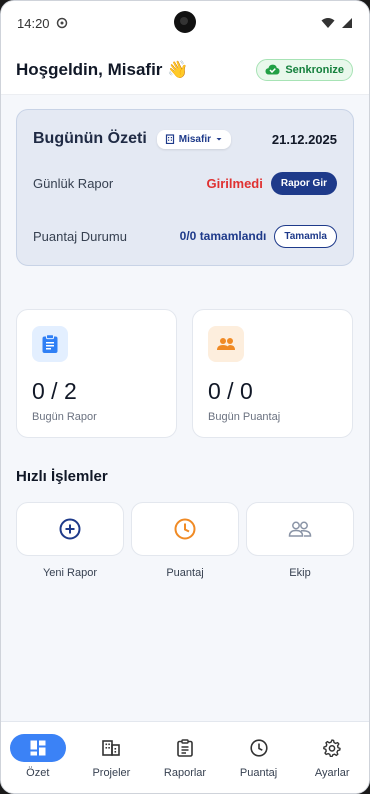 This screenshot has width=370, height=794. Describe the element at coordinates (332, 748) in the screenshot. I see `gear-icon` at that location.